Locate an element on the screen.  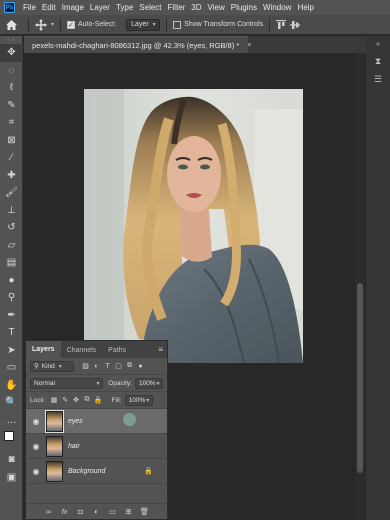
layers-panel-footer: ∞ fx ◘ ◐ ▭ ⊞ 🗑 is located at coordinates (96, 511).